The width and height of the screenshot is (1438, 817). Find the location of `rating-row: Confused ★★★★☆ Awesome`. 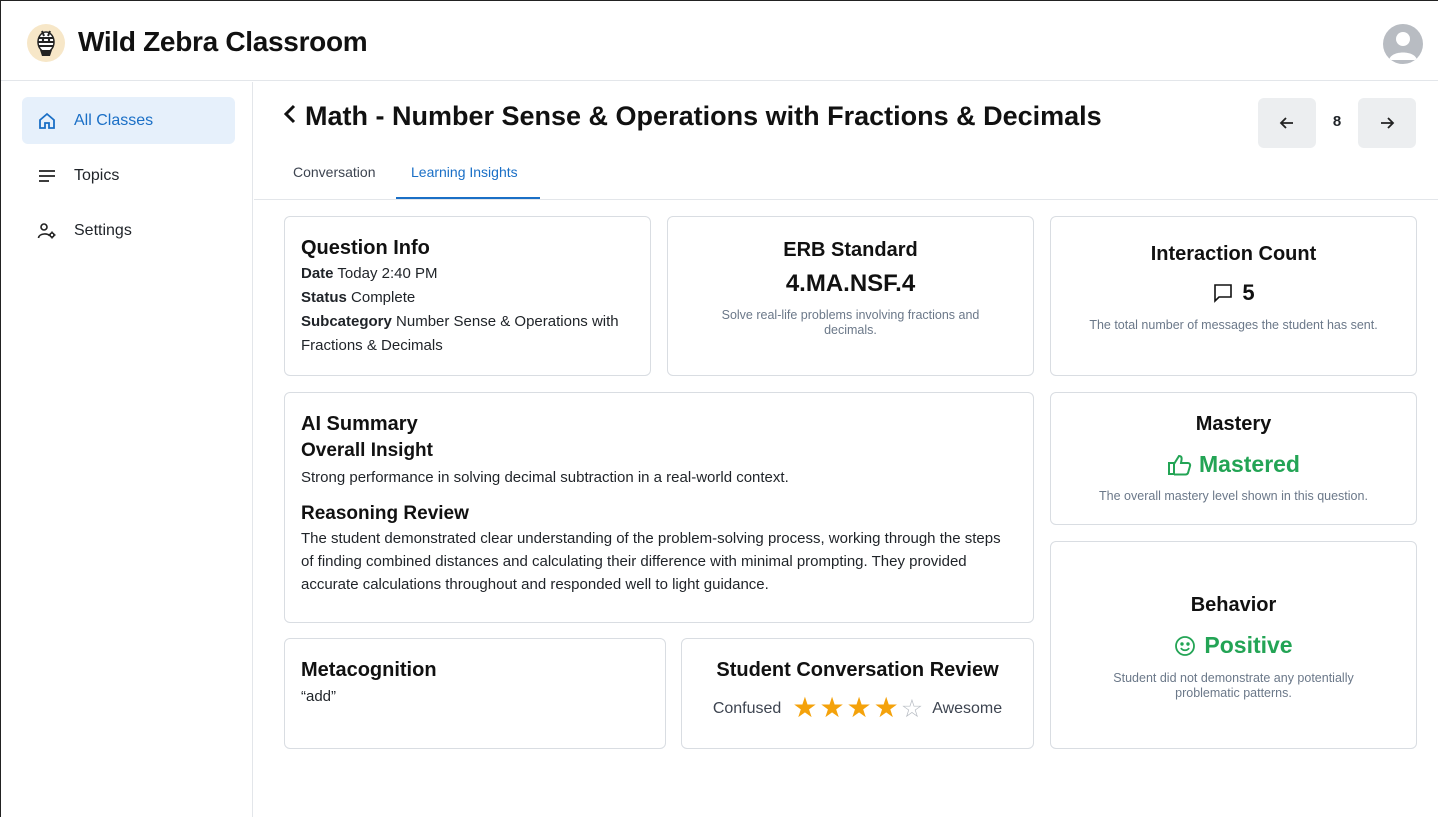

rating-row: Confused ★★★★☆ Awesome is located at coordinates (857, 708).